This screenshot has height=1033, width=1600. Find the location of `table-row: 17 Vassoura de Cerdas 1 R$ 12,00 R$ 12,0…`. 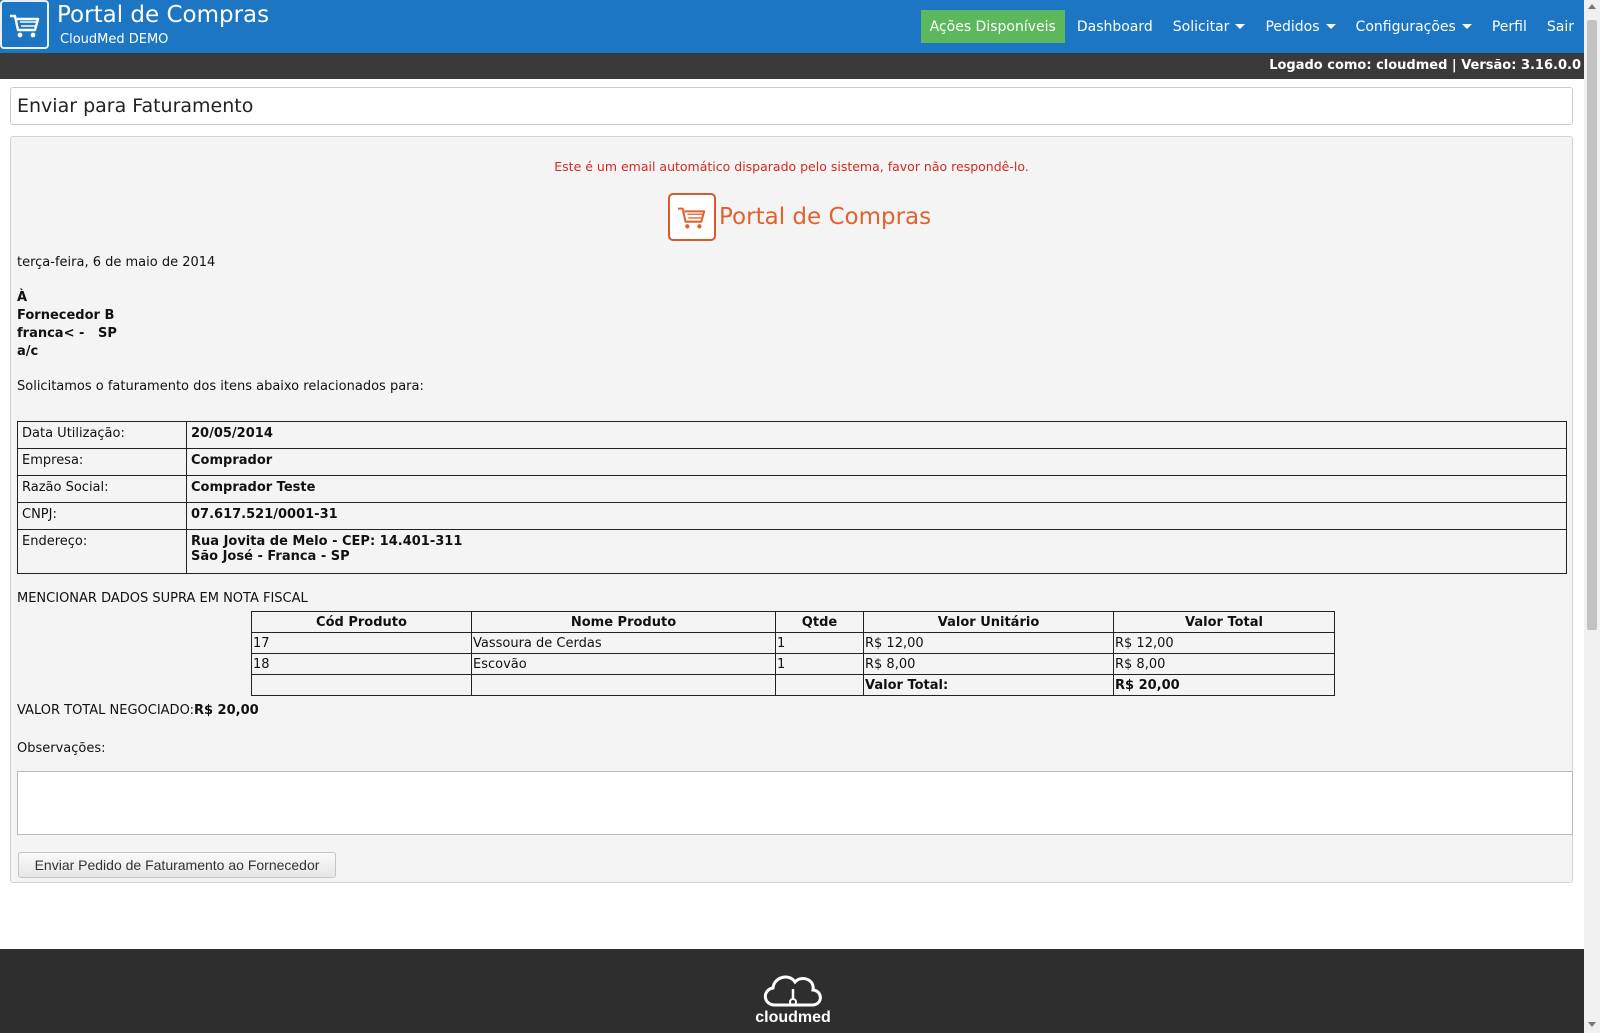

table-row: 17 Vassoura de Cerdas 1 R$ 12,00 R$ 12,0… is located at coordinates (793, 643).